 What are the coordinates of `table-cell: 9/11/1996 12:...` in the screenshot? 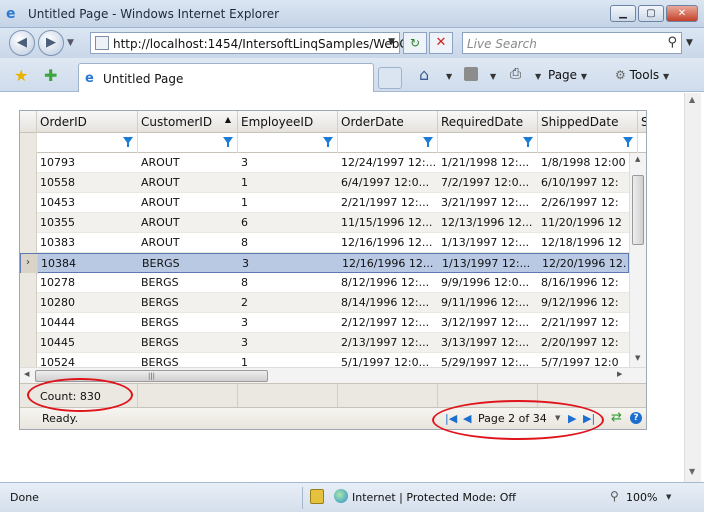 It's located at (489, 302).